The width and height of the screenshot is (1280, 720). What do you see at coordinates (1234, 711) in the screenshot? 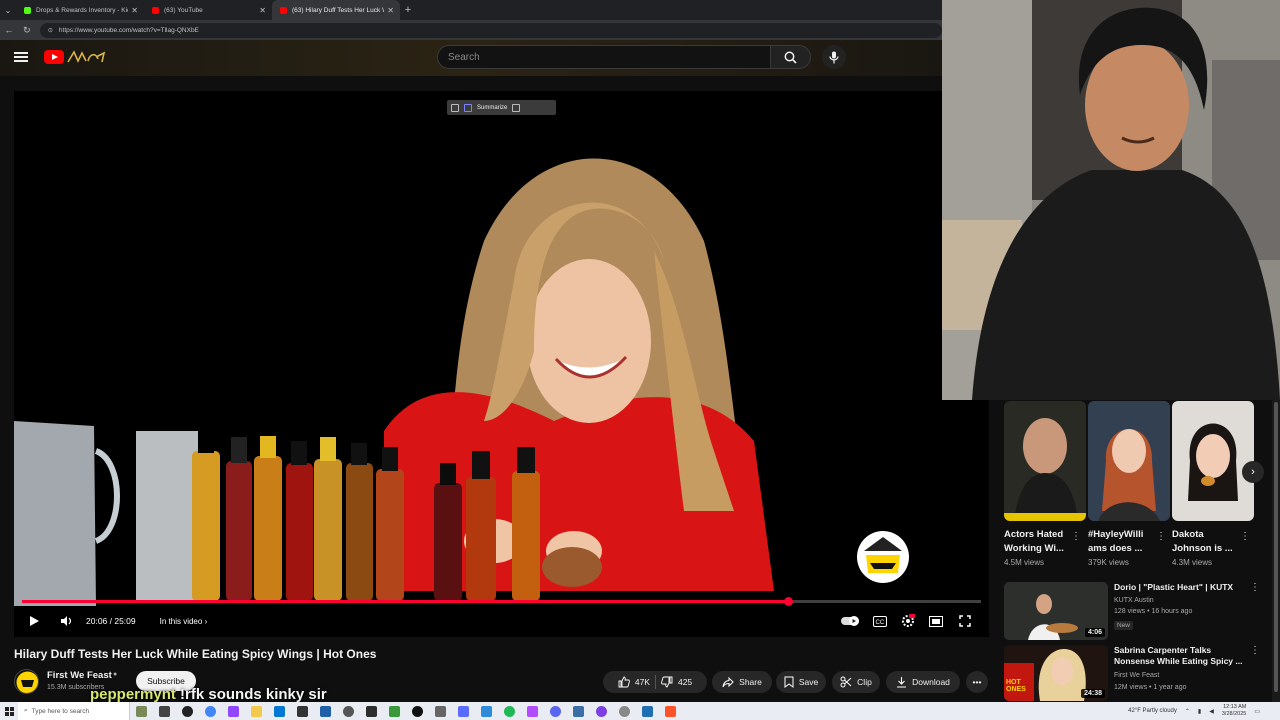
I see `taskbar-clock: 12:13 AM 3/28/2025` at bounding box center [1234, 711].